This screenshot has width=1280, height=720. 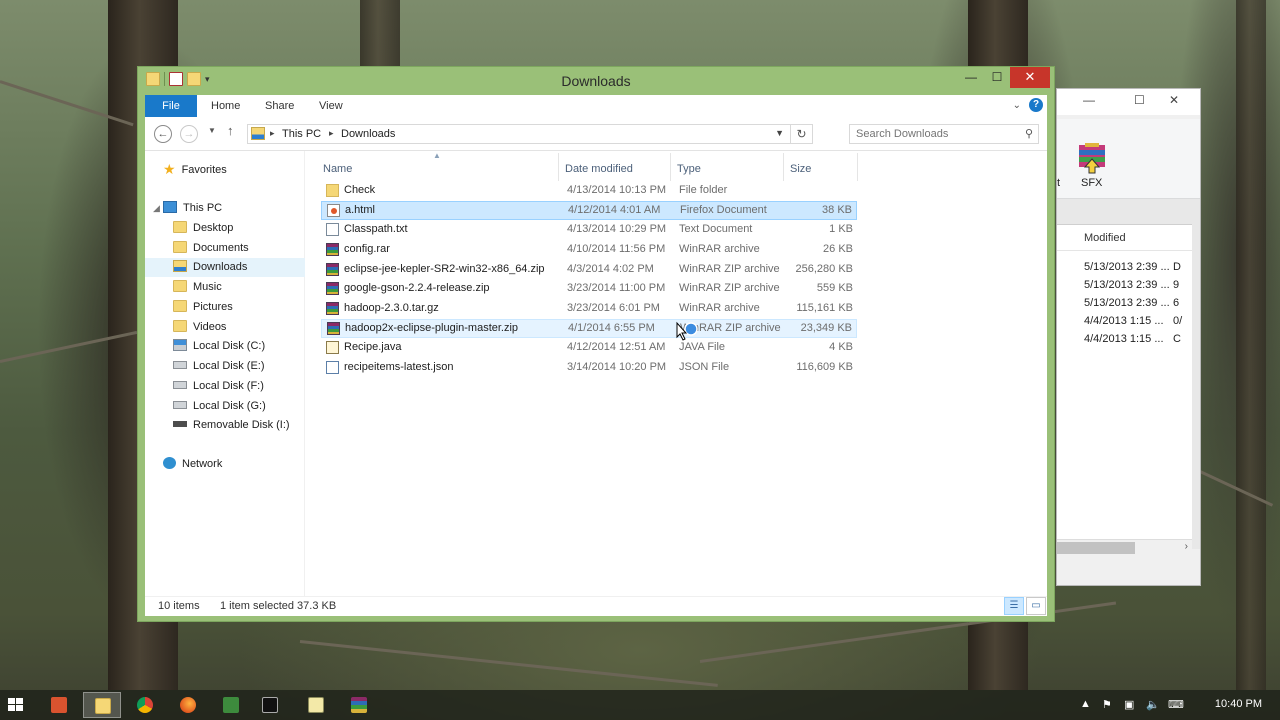 I want to click on column-header-modified: Modified, so click(x=1124, y=238).